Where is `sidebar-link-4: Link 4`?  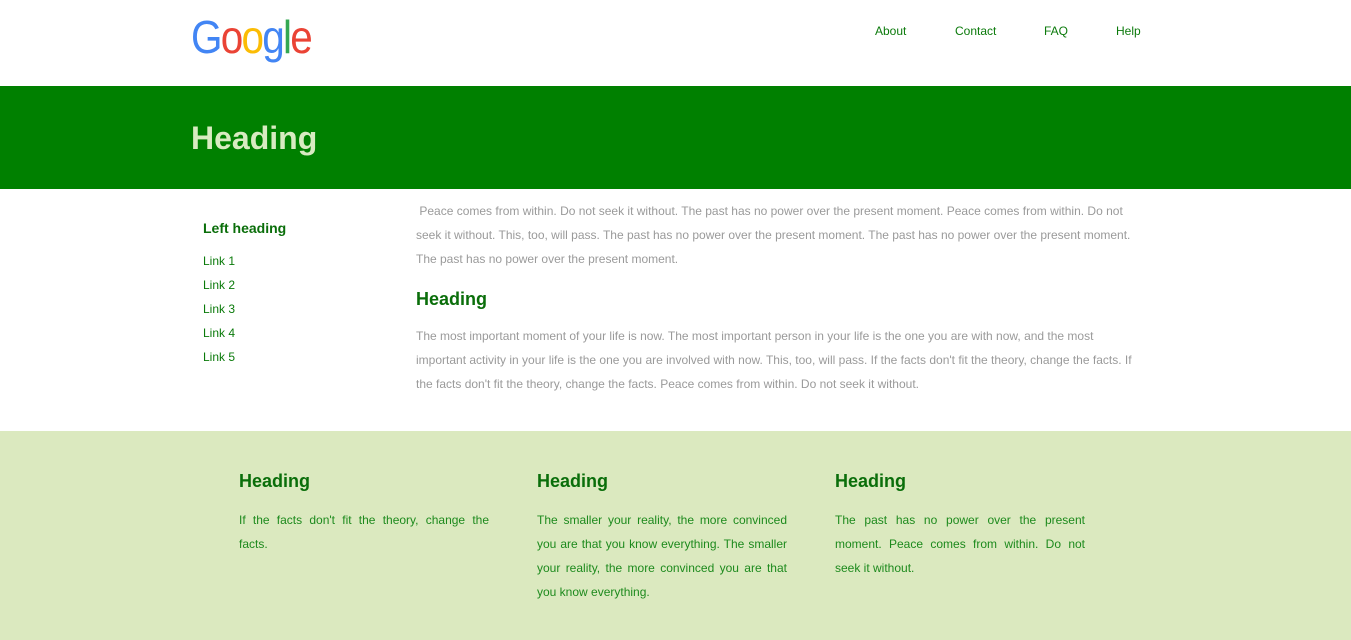 sidebar-link-4: Link 4 is located at coordinates (293, 337).